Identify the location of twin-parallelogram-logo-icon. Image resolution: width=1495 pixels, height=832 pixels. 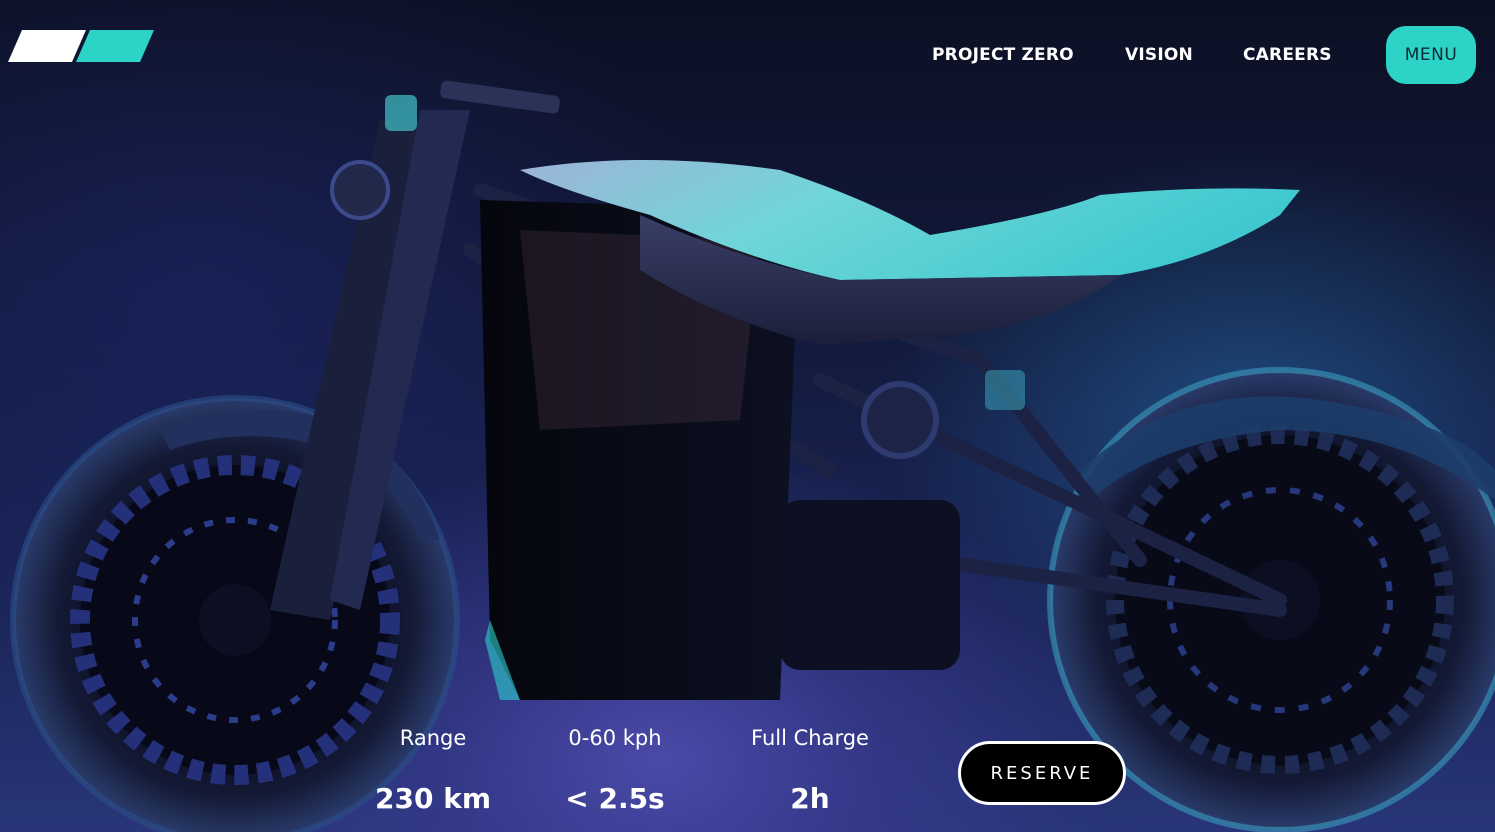
(83, 46).